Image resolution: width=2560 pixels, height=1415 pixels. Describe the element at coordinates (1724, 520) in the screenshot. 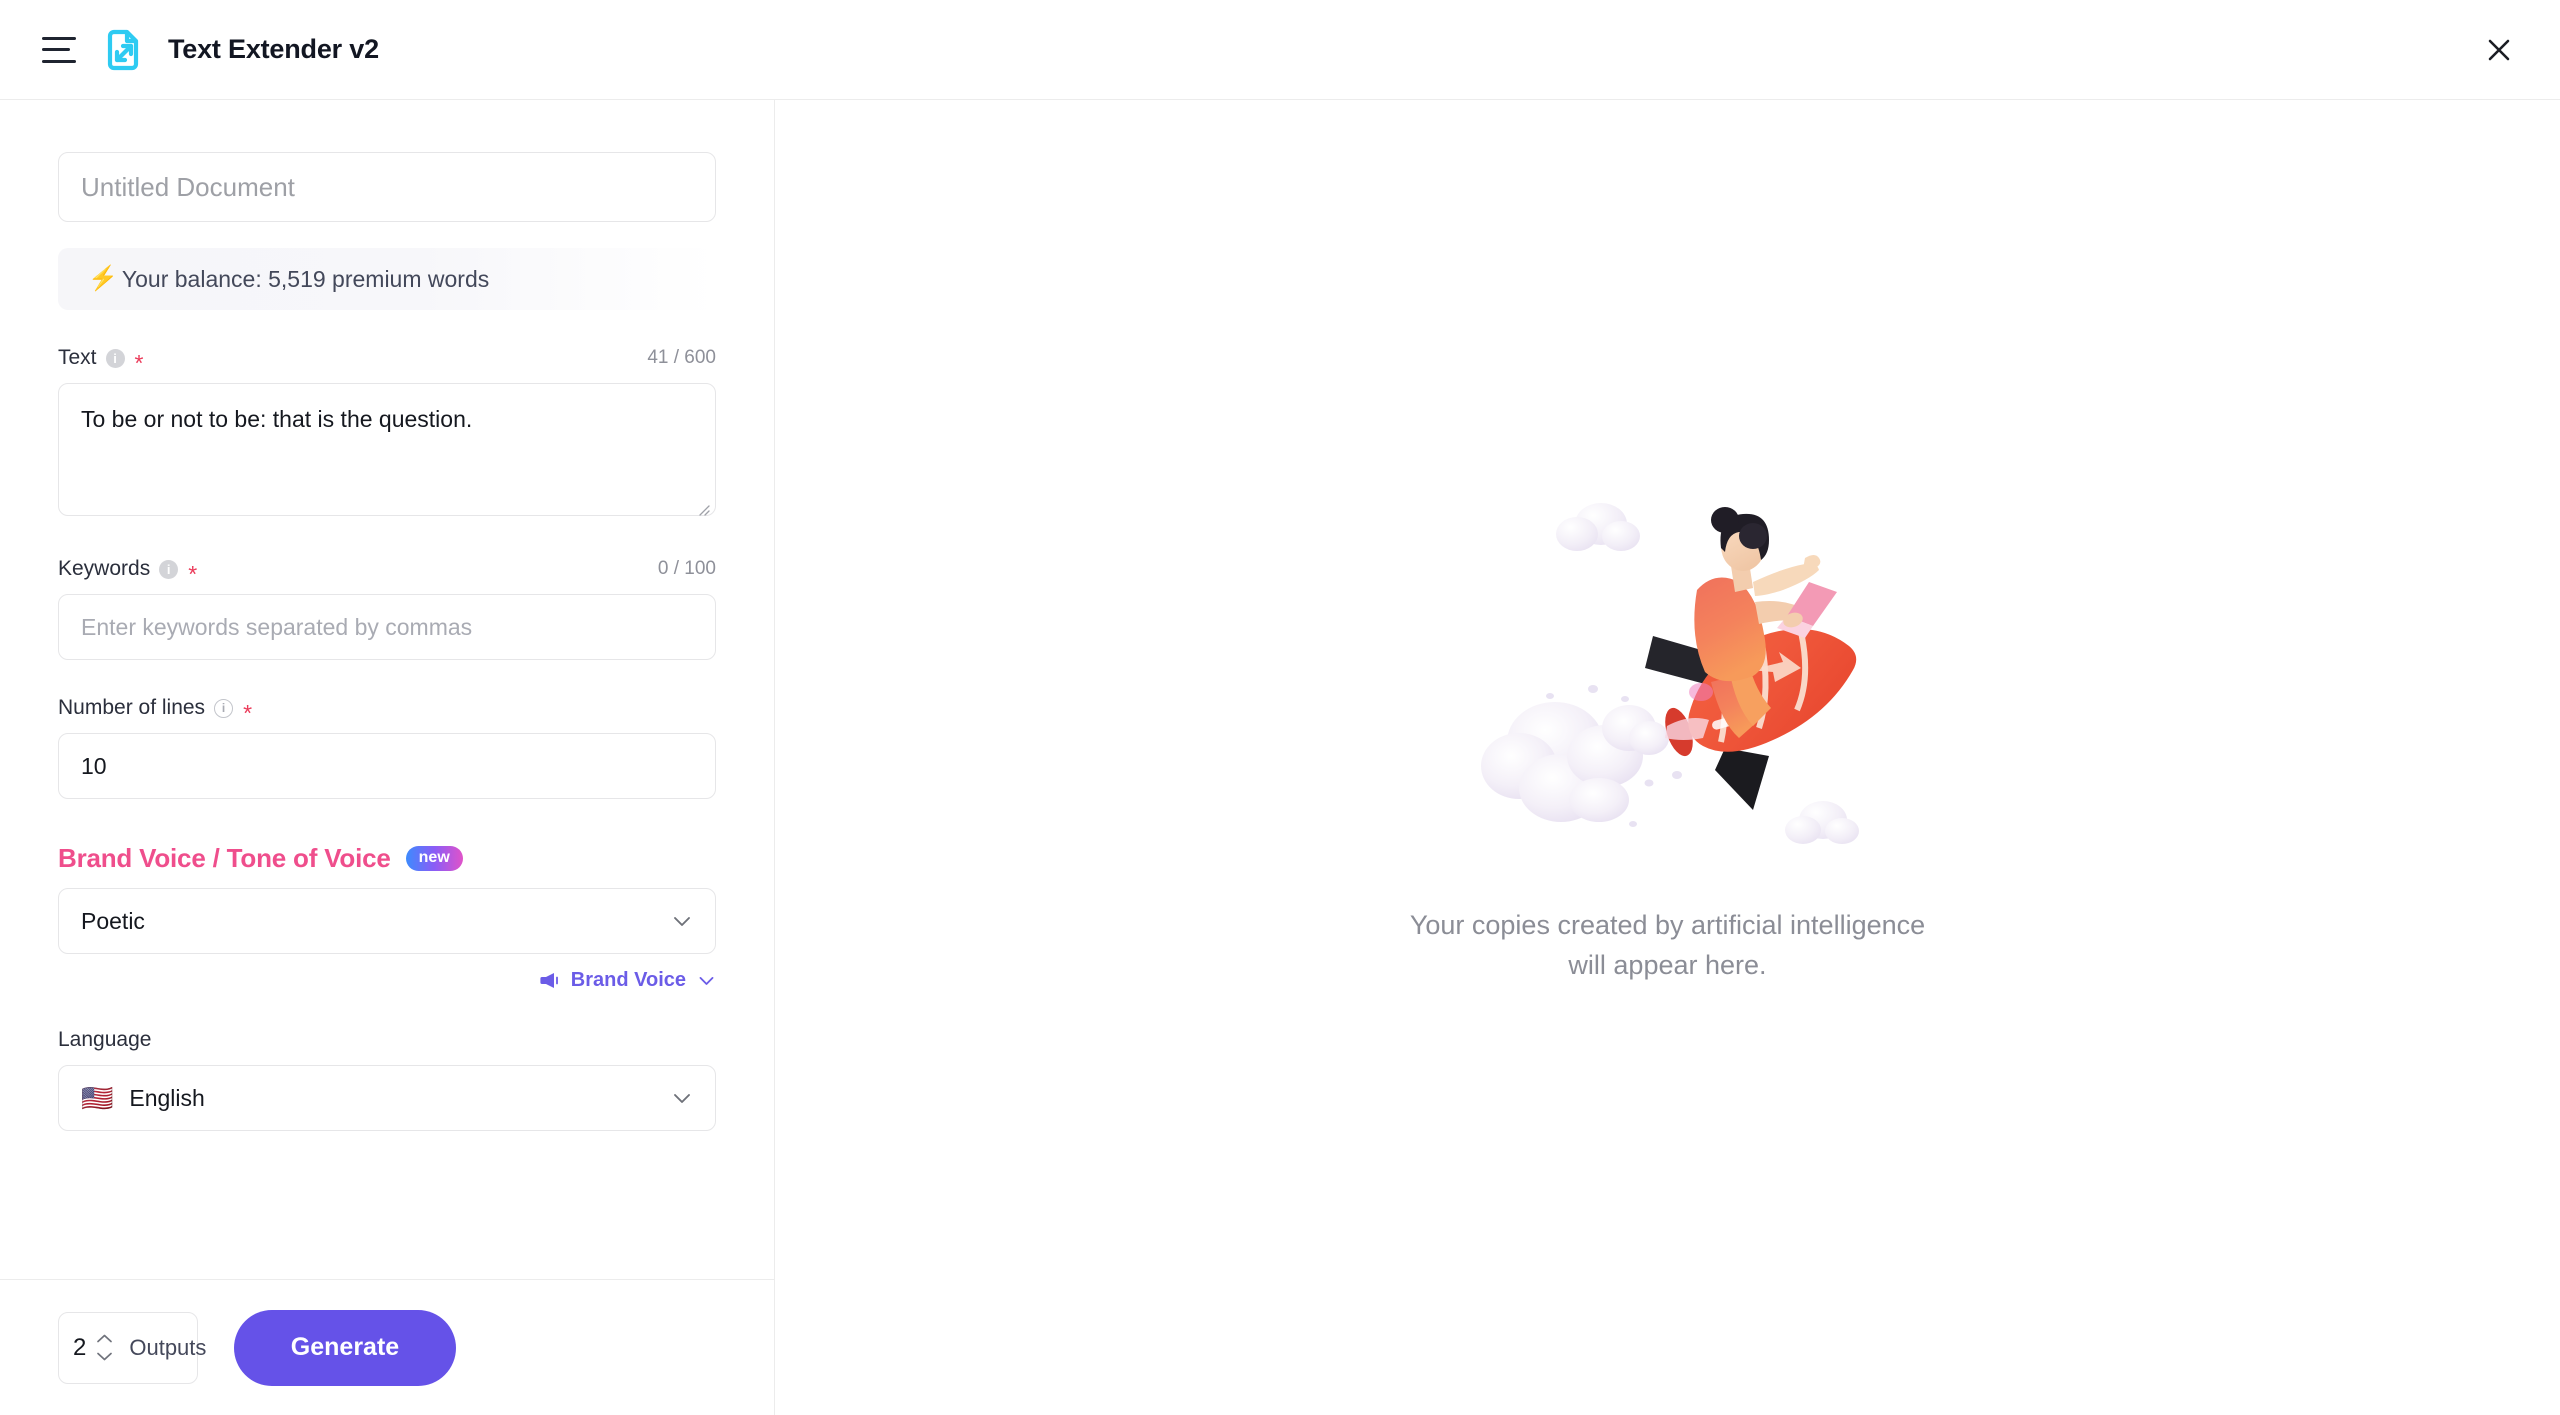

I see `person-hair-bun-top` at that location.